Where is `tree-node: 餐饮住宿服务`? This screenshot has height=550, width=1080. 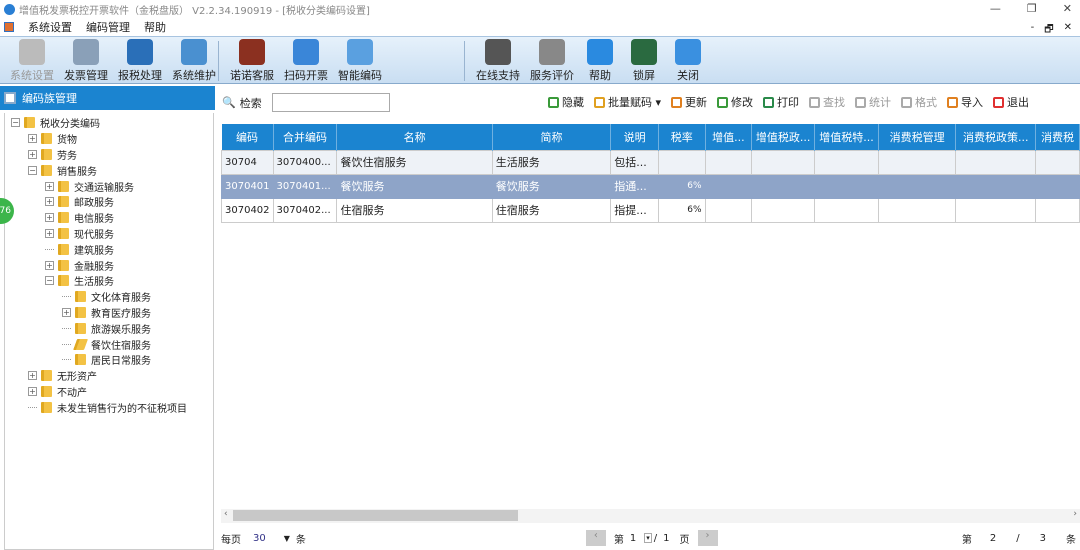 tree-node: 餐饮住宿服务 is located at coordinates (109, 344).